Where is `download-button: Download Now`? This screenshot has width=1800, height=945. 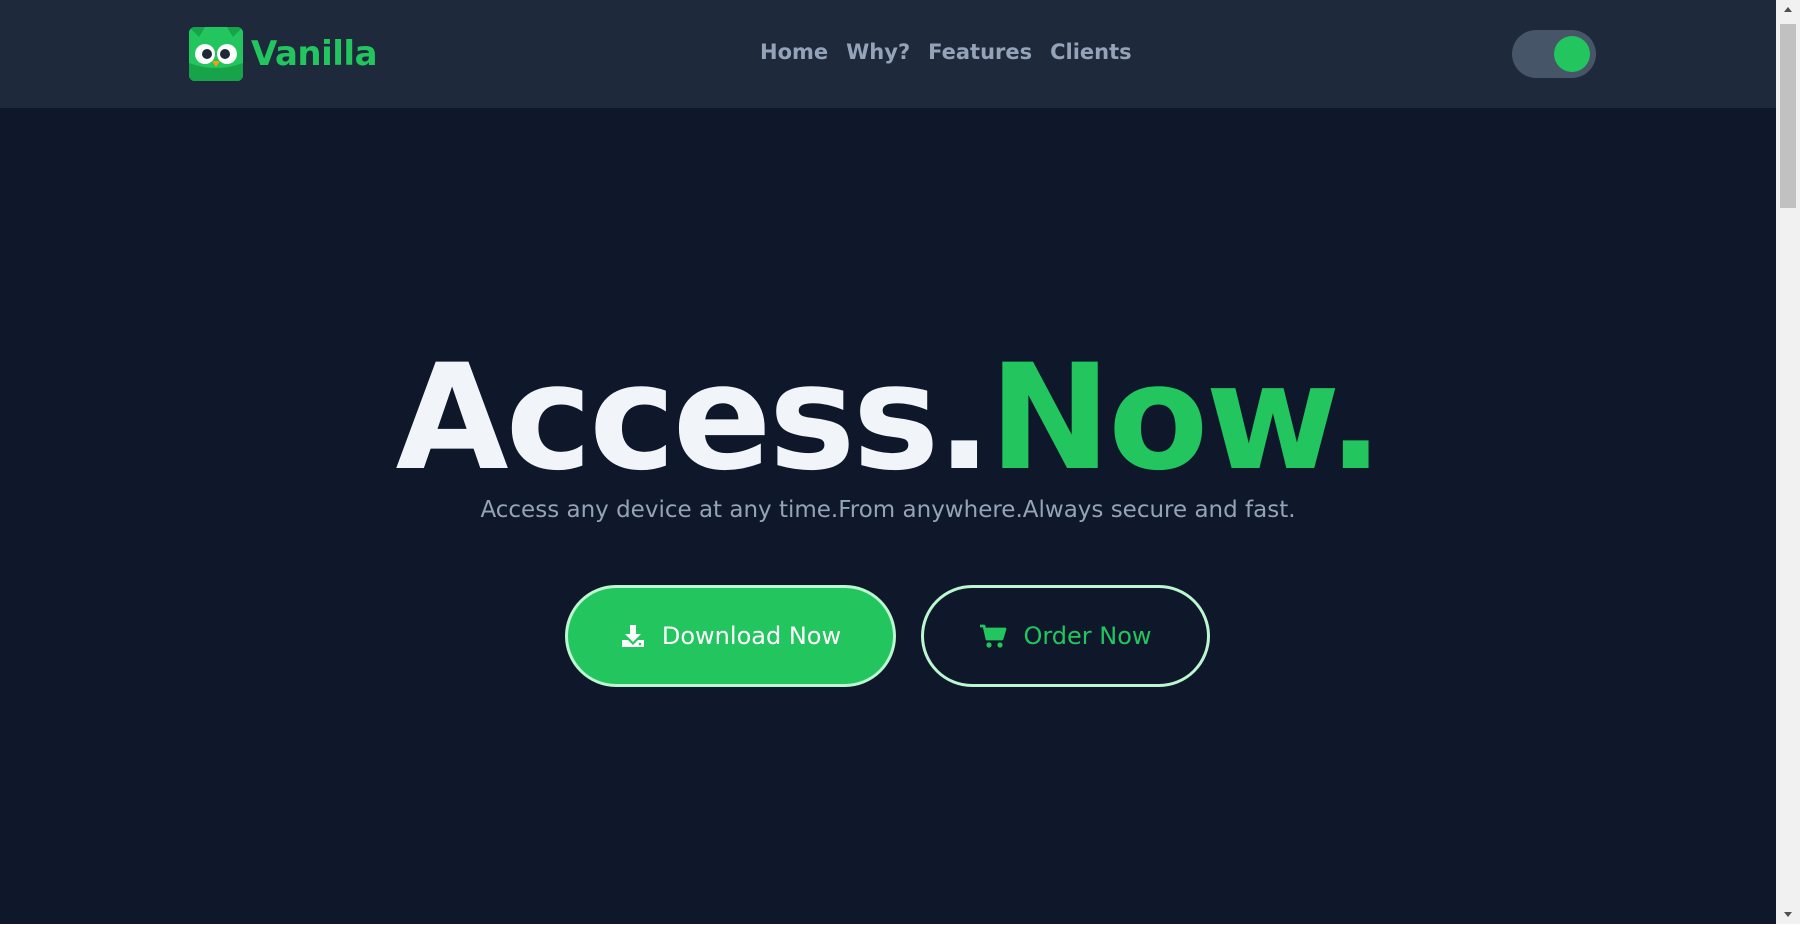
download-button: Download Now is located at coordinates (730, 636).